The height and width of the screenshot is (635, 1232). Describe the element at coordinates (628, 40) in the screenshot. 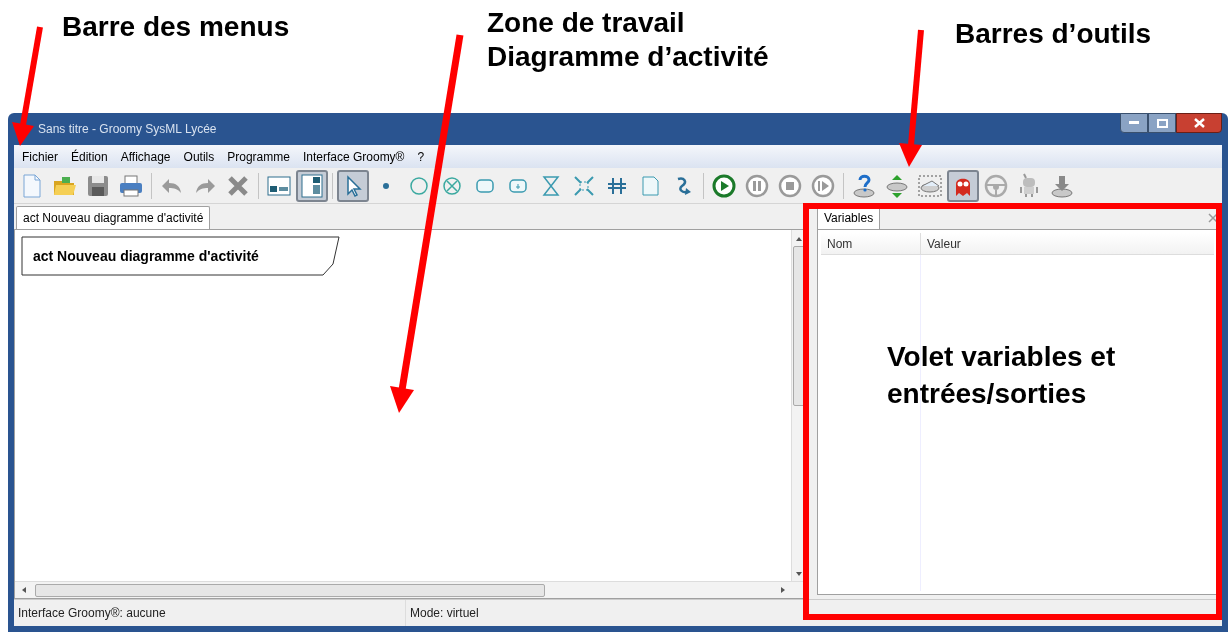

I see `annotation-label: Zone de travail Diagramme d’activité` at that location.